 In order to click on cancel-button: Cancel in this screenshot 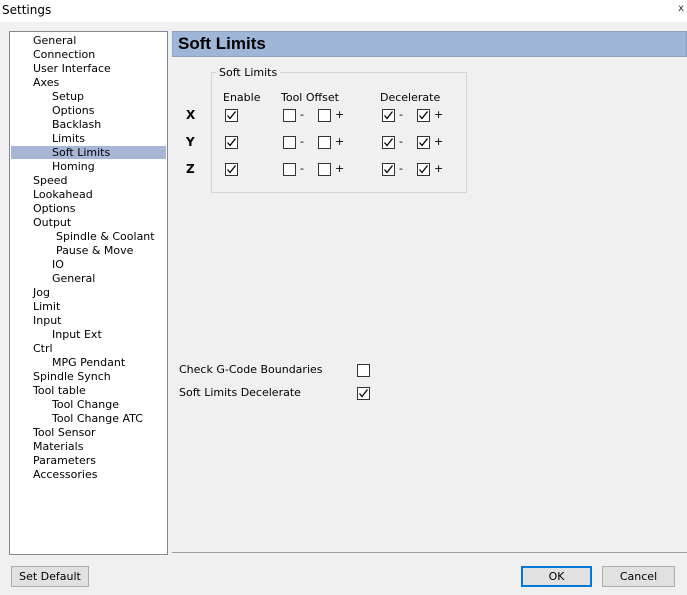, I will do `click(638, 576)`.